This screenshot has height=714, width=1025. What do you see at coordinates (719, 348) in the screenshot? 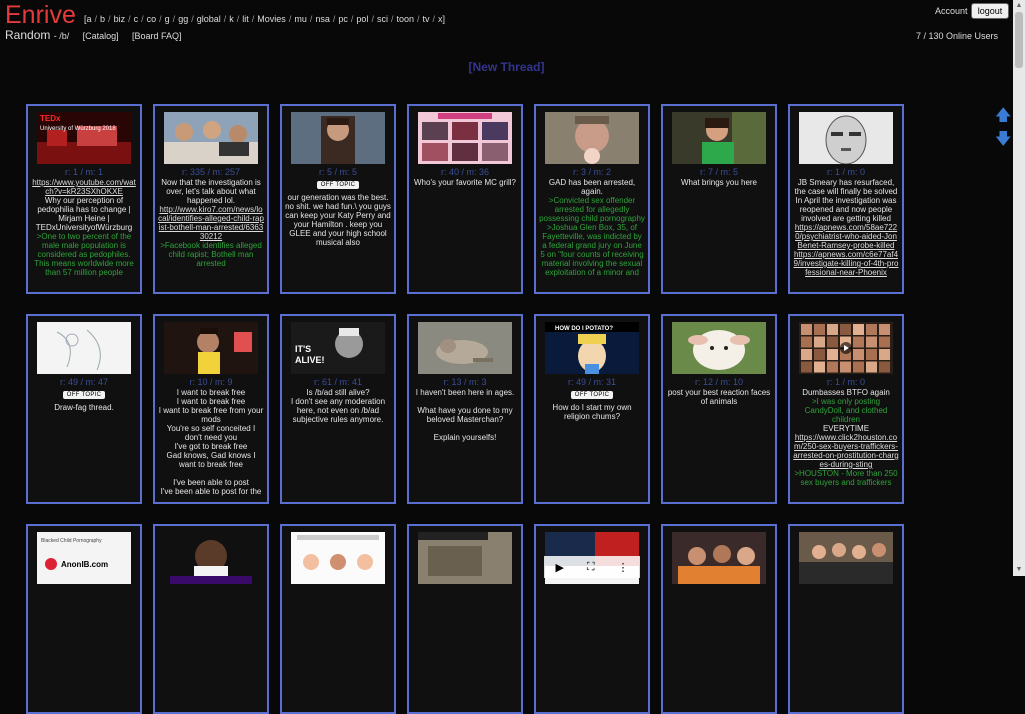
I see `lamb-thumbnail` at bounding box center [719, 348].